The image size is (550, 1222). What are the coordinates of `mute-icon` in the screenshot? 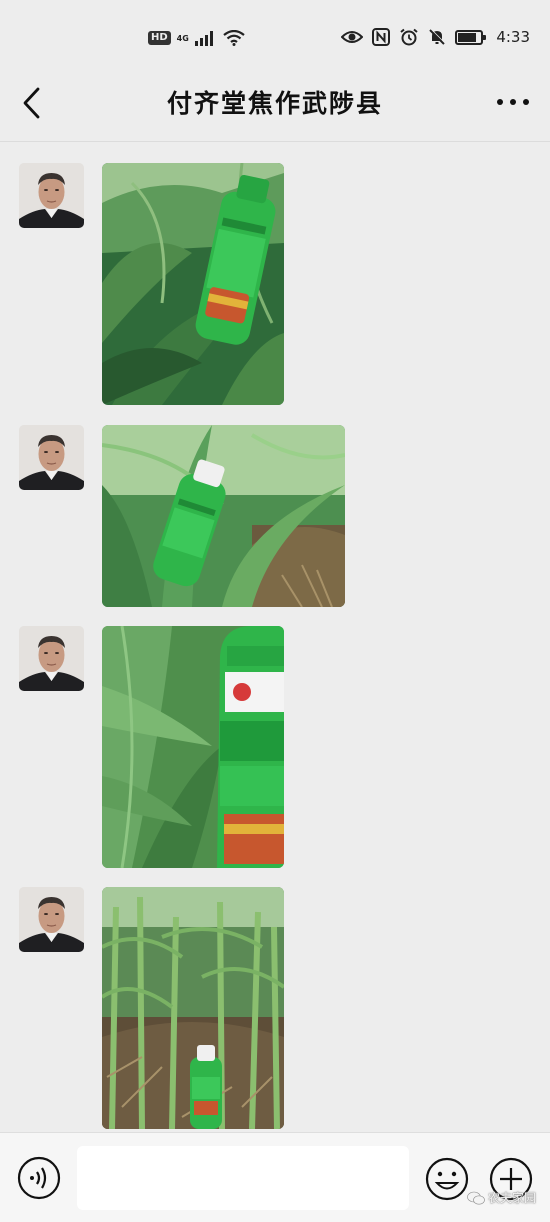 It's located at (437, 36).